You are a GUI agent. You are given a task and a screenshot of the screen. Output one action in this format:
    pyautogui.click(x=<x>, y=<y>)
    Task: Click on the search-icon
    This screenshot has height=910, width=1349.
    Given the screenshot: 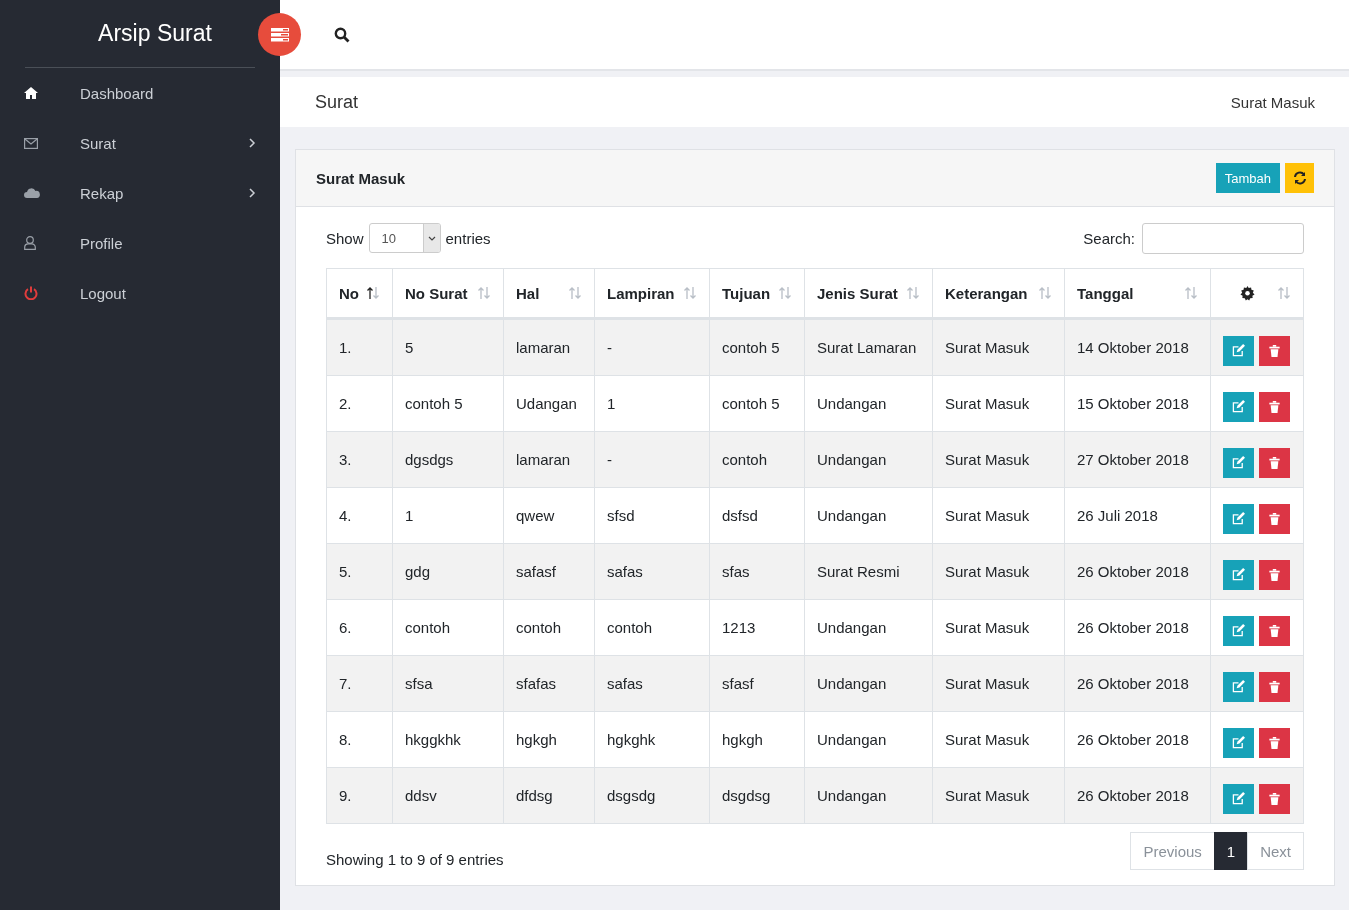 What is the action you would take?
    pyautogui.click(x=342, y=34)
    